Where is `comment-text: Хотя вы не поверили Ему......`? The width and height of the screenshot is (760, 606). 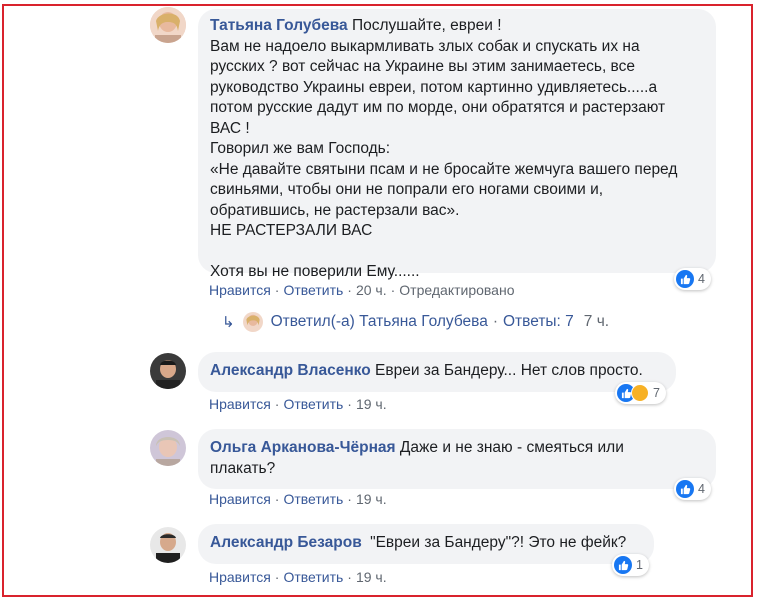 comment-text: Хотя вы не поверили Ему...... is located at coordinates (315, 271).